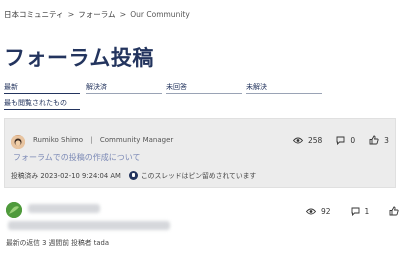 Image resolution: width=400 pixels, height=267 pixels. Describe the element at coordinates (58, 243) in the screenshot. I see `last-reply-info: 最新の返信 3 週間前 投稿者 tada` at that location.